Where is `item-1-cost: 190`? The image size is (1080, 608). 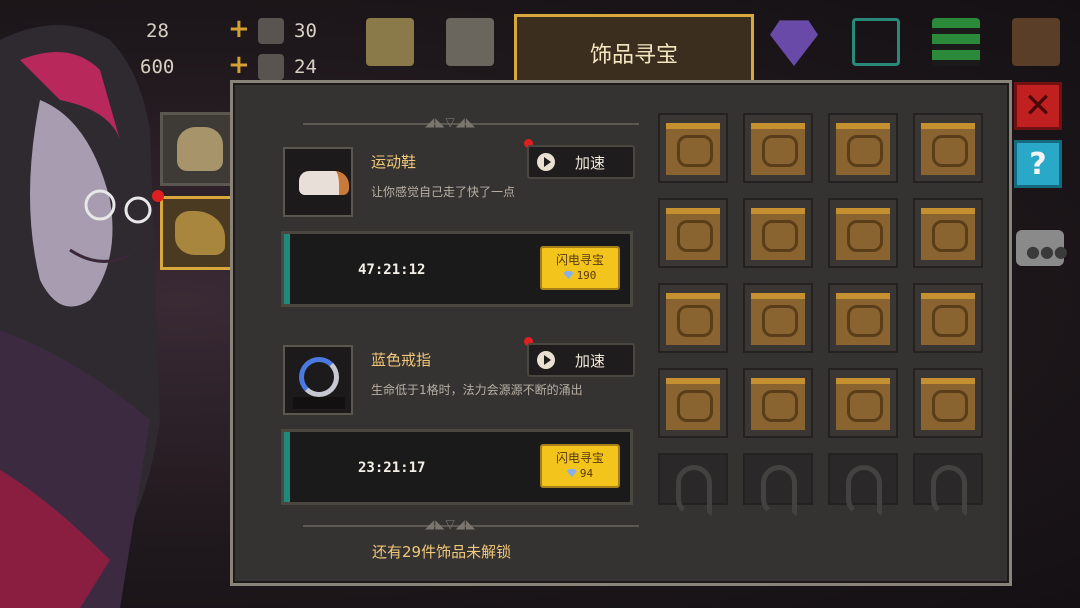
item-1-cost: 190 is located at coordinates (586, 275).